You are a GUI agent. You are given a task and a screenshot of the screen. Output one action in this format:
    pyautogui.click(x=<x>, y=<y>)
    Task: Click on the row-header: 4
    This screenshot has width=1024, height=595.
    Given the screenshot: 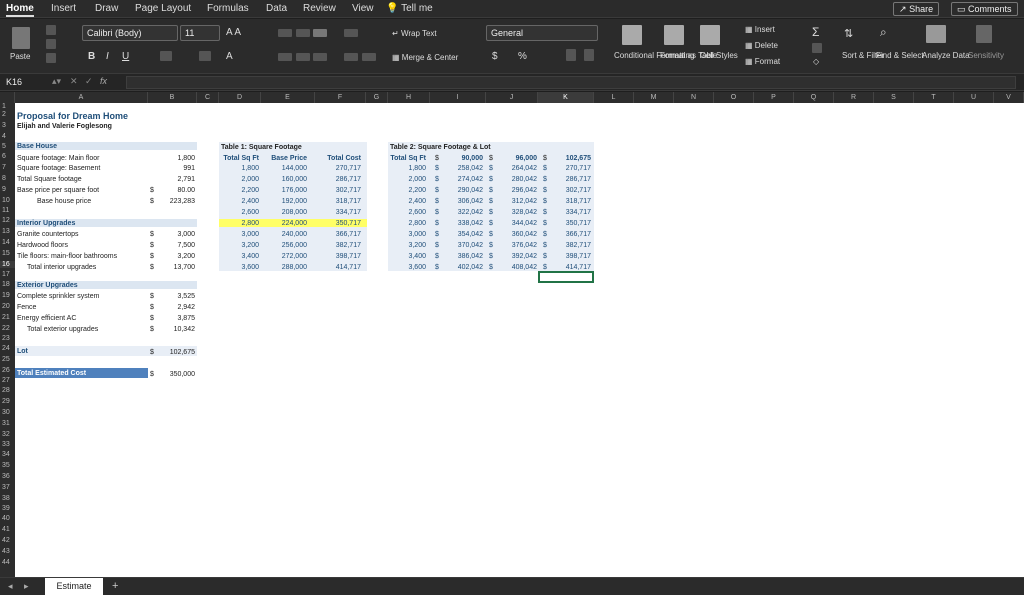 What is the action you would take?
    pyautogui.click(x=7, y=136)
    